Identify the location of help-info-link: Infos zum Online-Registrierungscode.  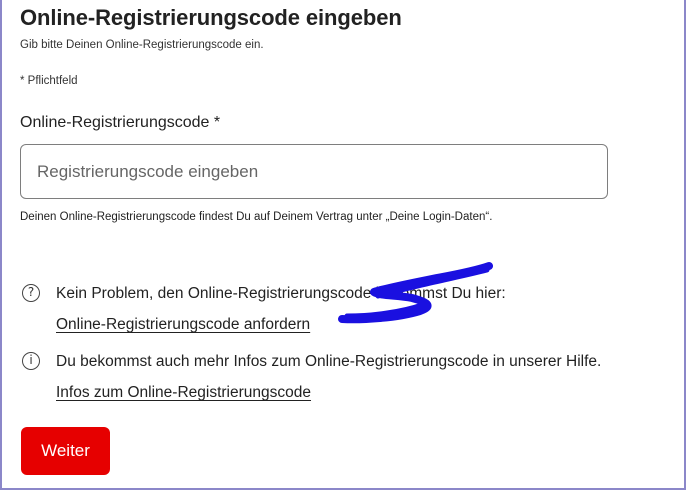
(183, 393).